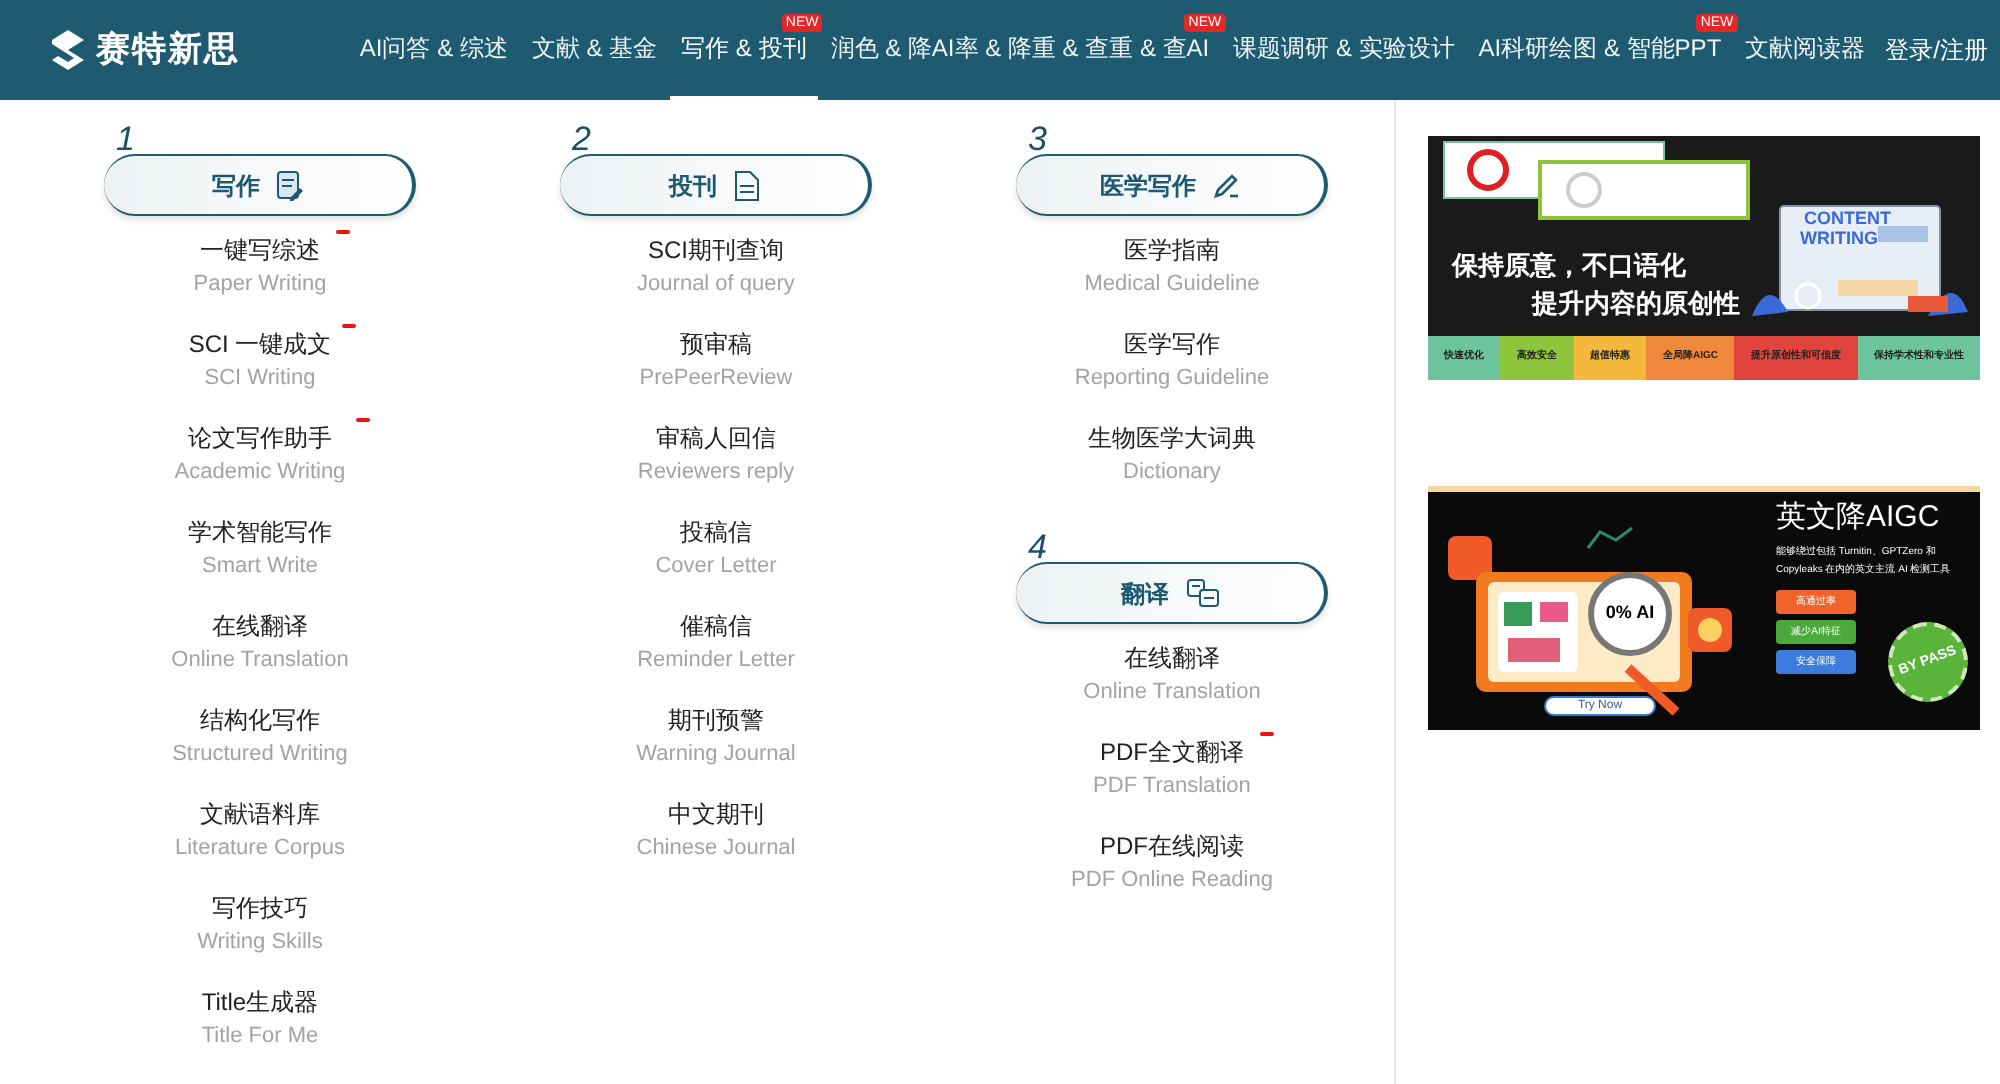 Image resolution: width=2000 pixels, height=1084 pixels. Describe the element at coordinates (259, 251) in the screenshot. I see `item-title: 一键写综述` at that location.